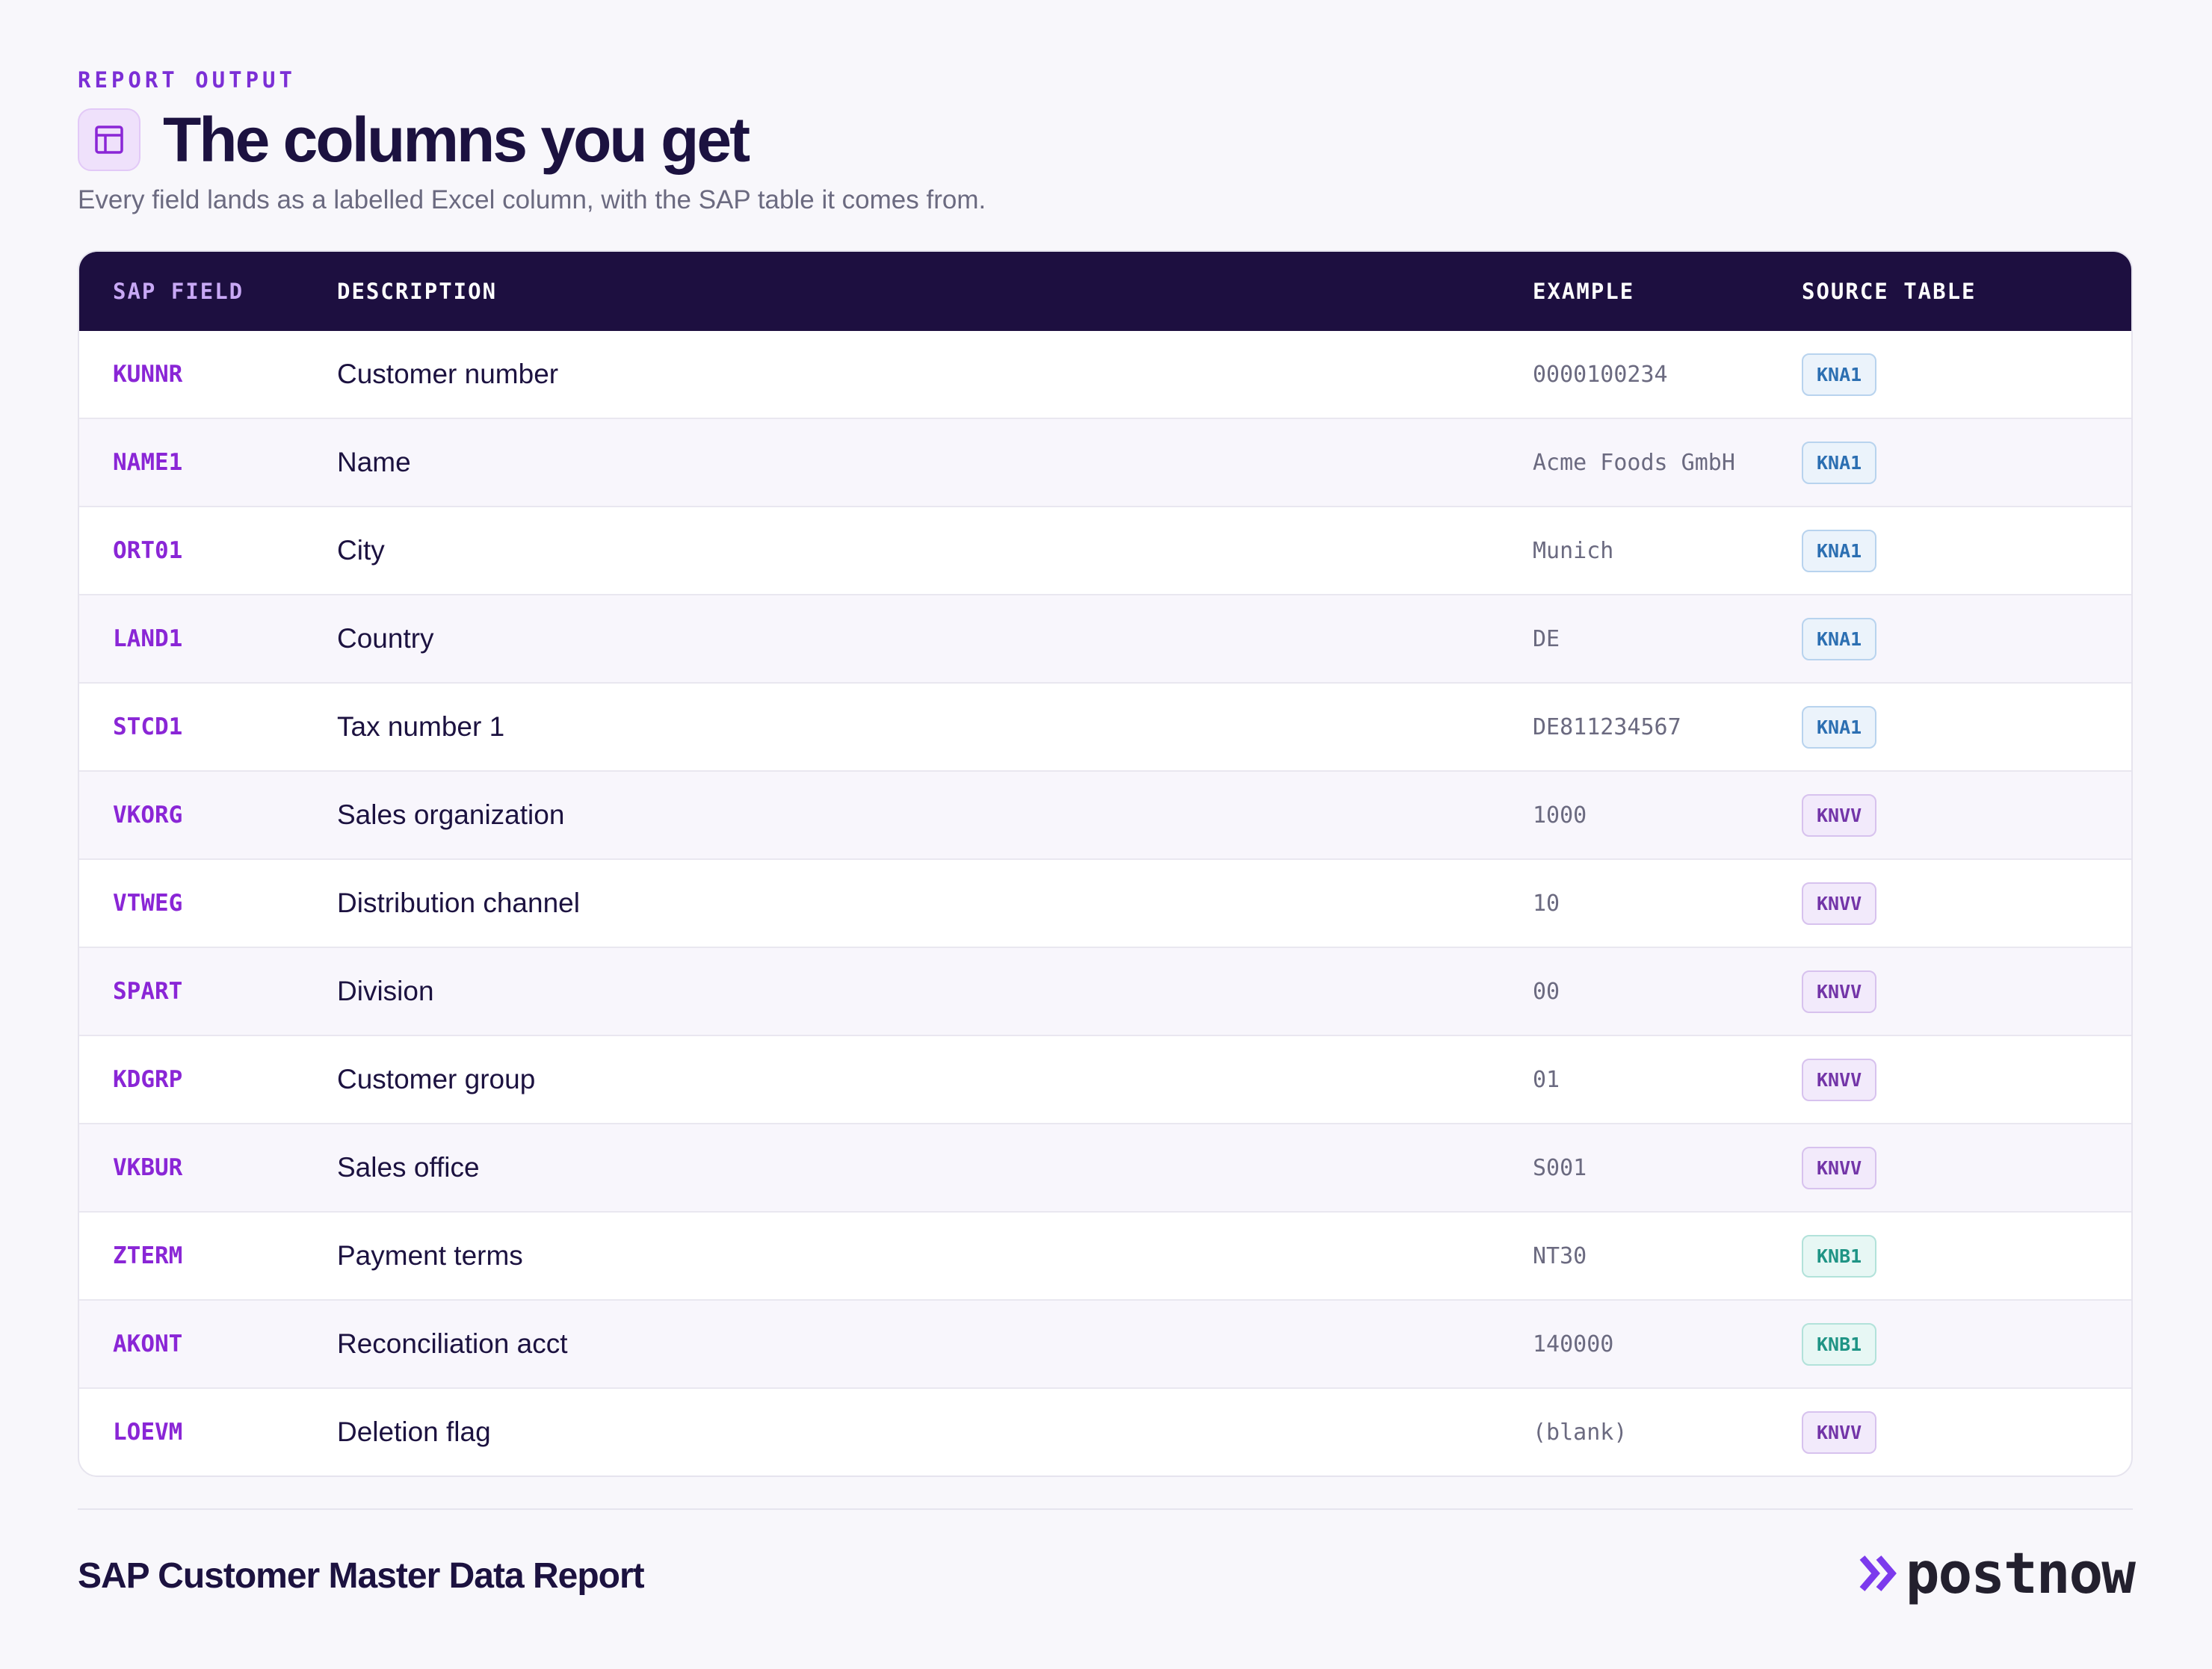  I want to click on footer-divider, so click(1105, 1509).